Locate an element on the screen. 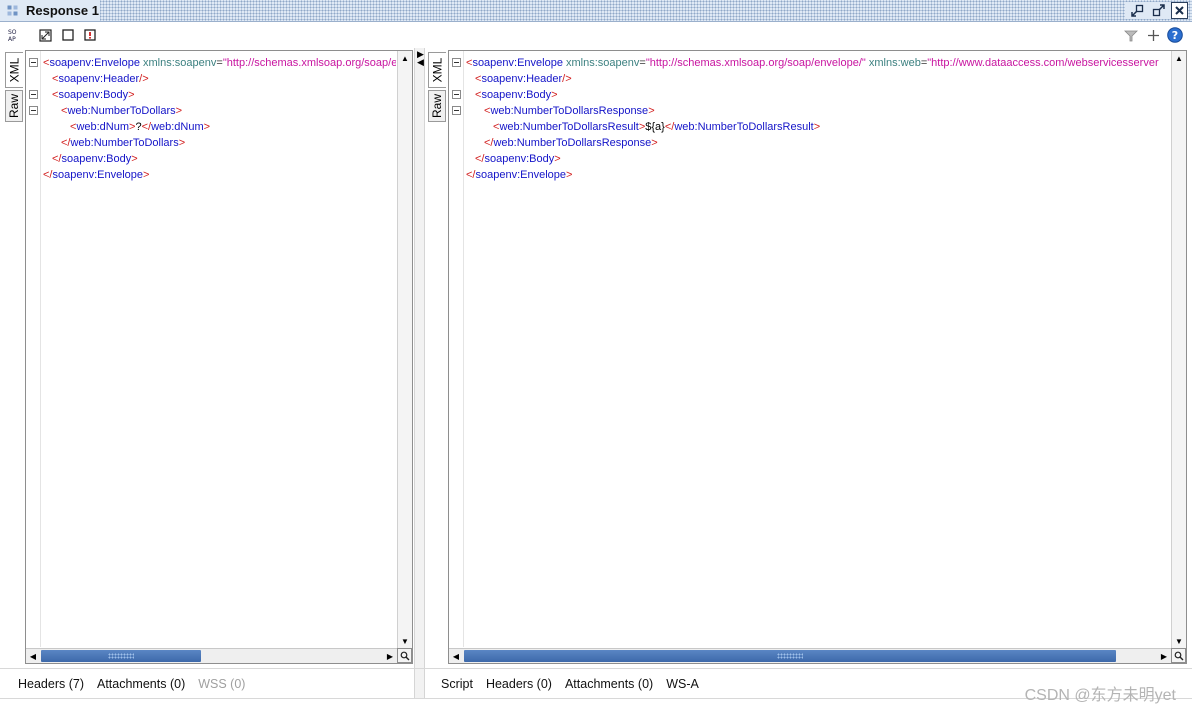  alert-icon is located at coordinates (90, 35).